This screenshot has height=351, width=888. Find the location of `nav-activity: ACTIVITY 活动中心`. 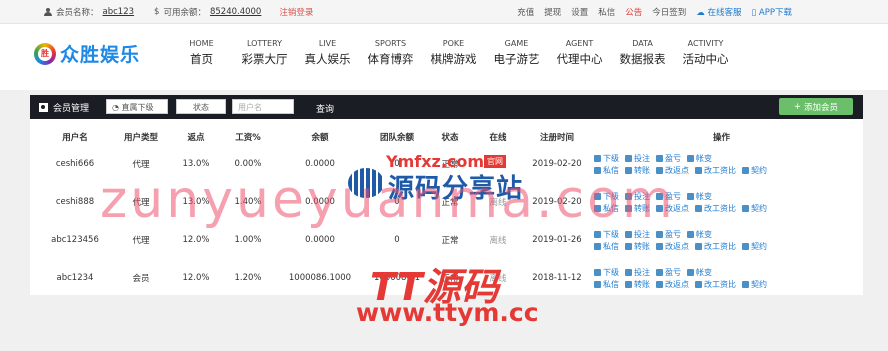

nav-activity: ACTIVITY 活动中心 is located at coordinates (705, 53).